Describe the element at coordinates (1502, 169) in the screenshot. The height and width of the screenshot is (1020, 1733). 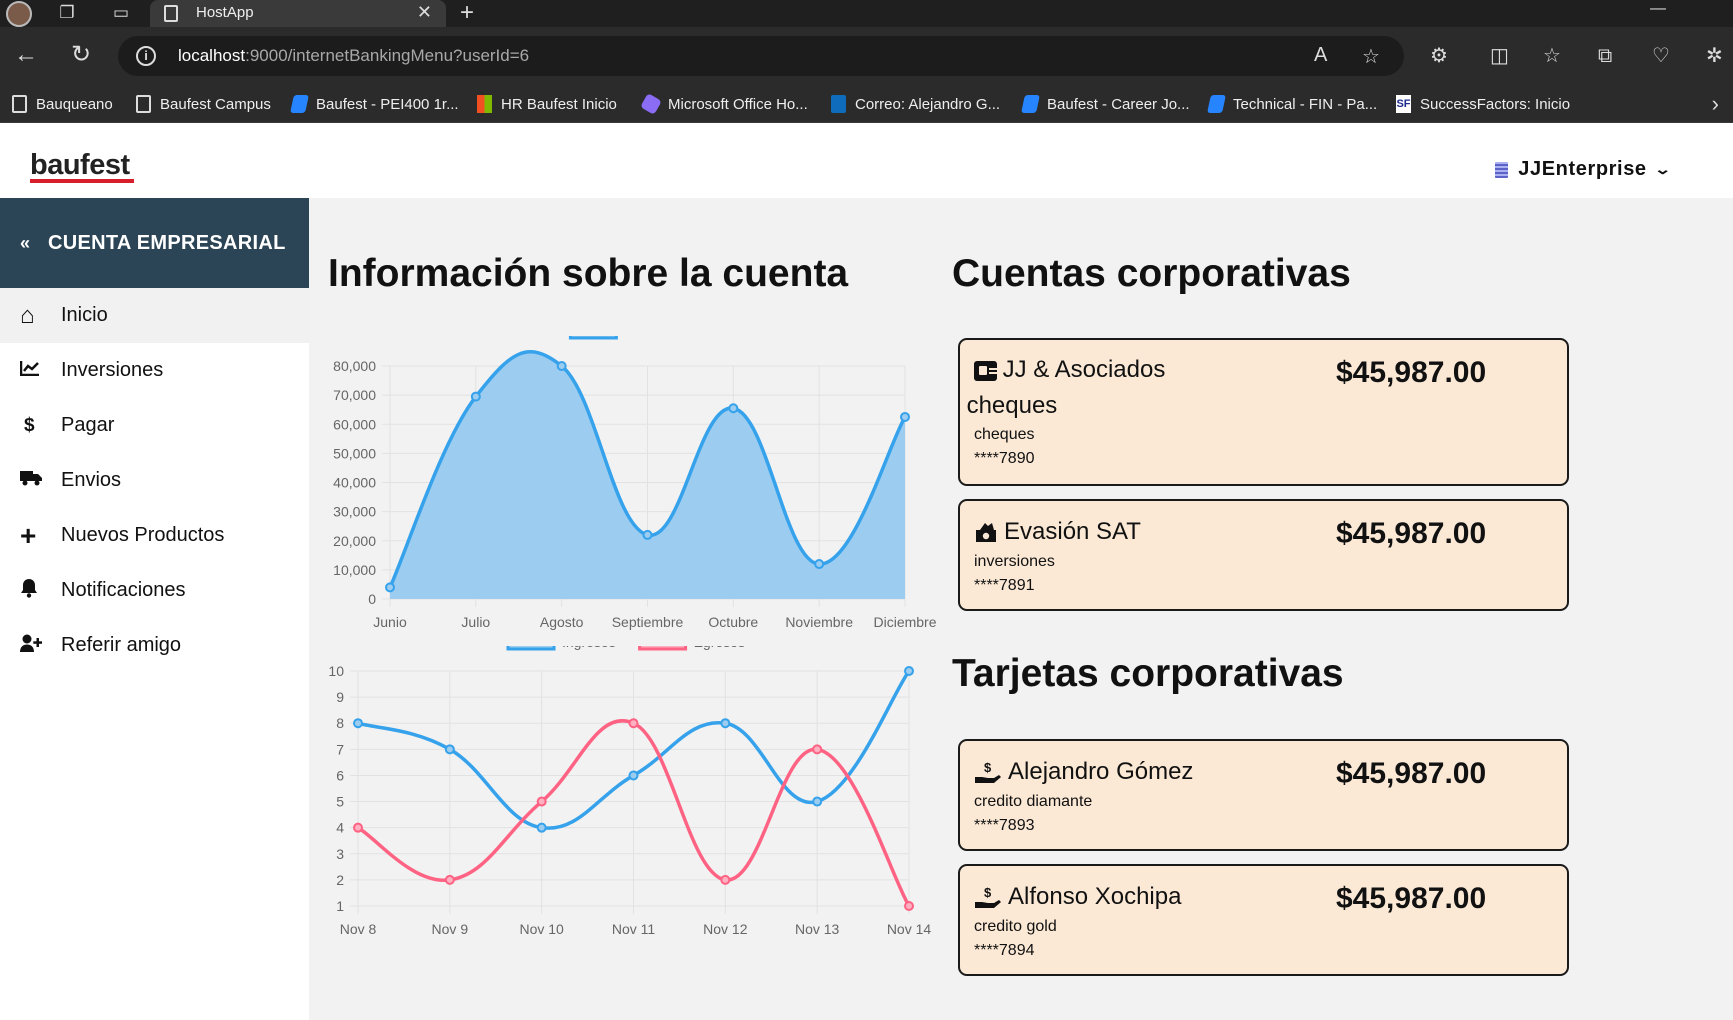
I see `building-icon` at that location.